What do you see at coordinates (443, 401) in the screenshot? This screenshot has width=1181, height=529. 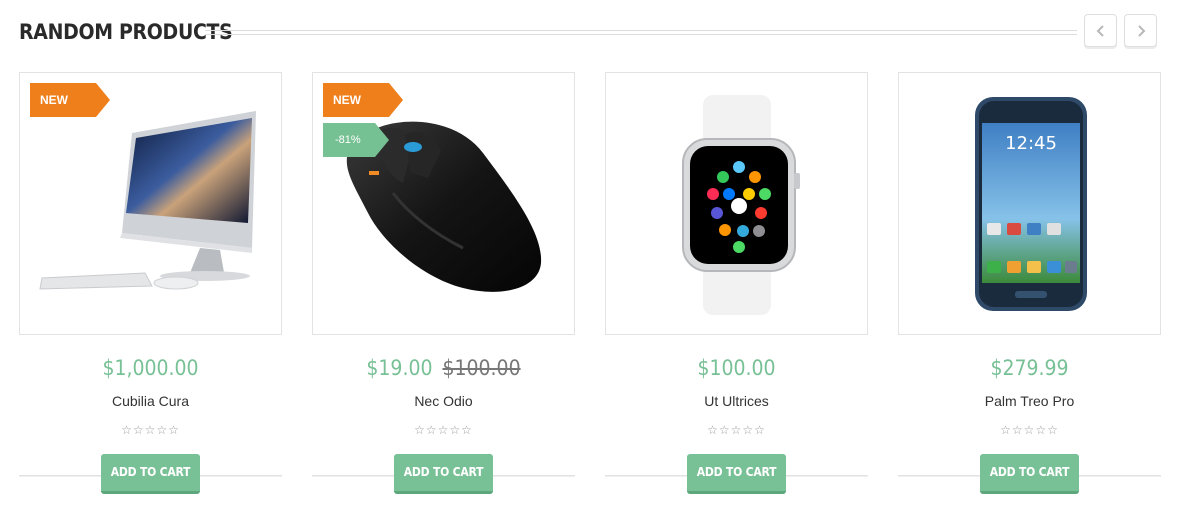 I see `product-name-link: Nec Odio` at bounding box center [443, 401].